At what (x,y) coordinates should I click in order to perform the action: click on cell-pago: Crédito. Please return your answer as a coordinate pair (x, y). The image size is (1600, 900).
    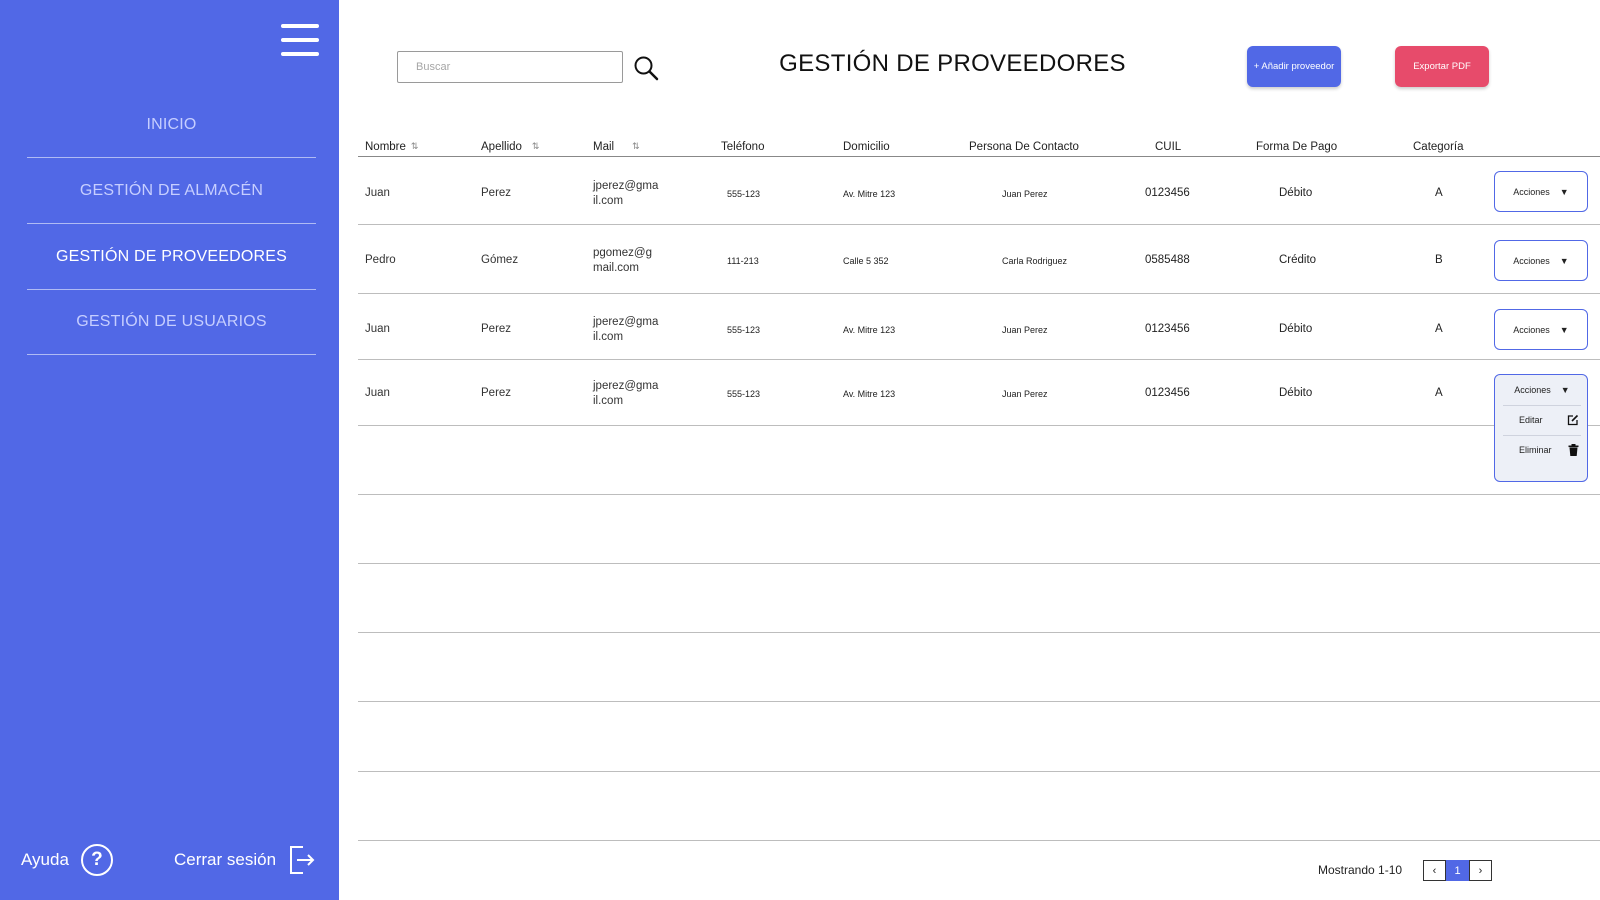
    Looking at the image, I should click on (1298, 260).